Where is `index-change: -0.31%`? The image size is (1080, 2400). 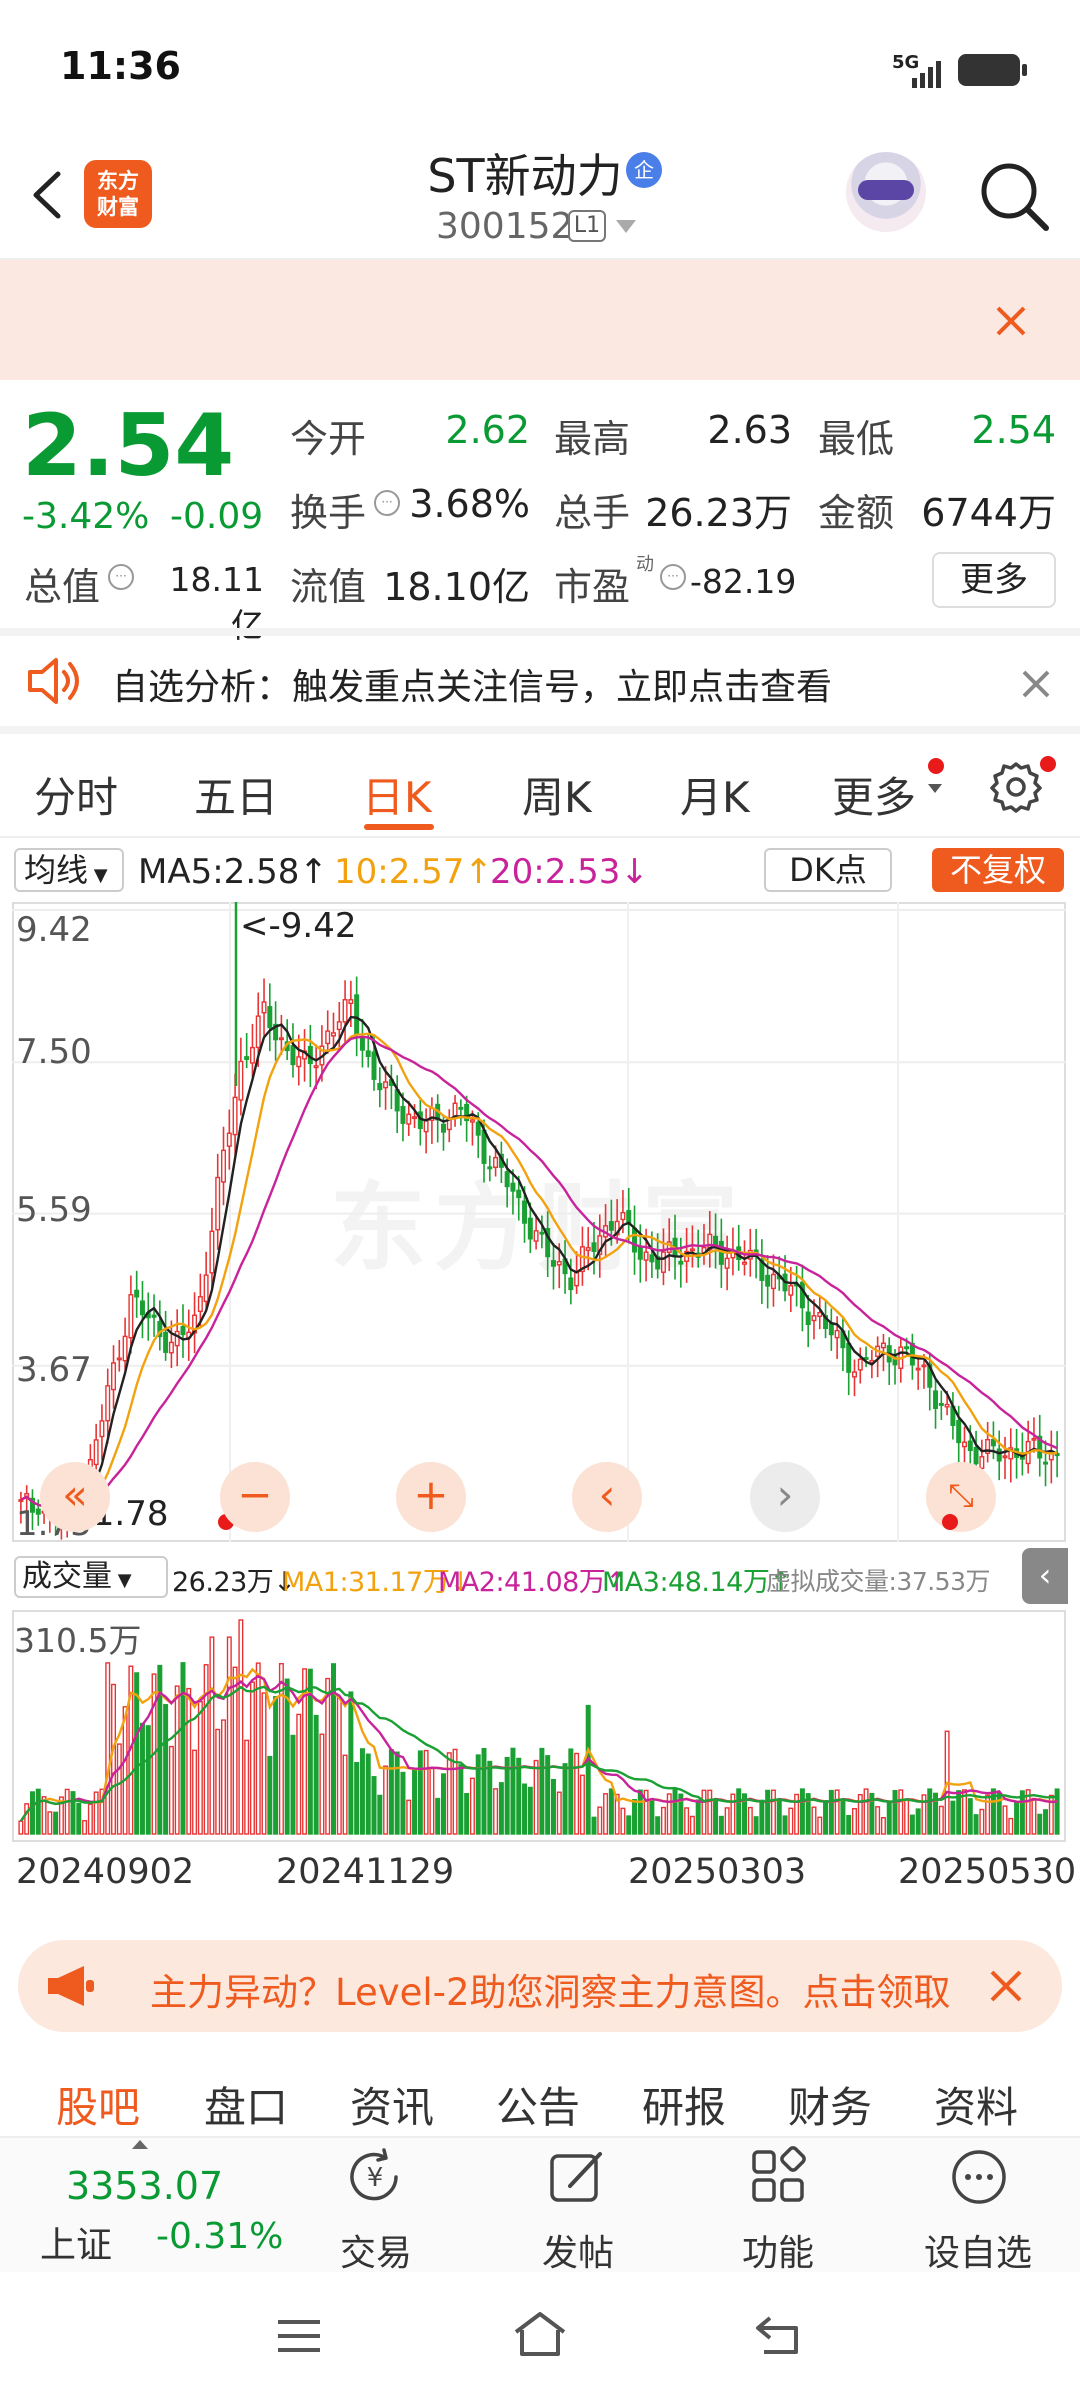 index-change: -0.31% is located at coordinates (219, 2236).